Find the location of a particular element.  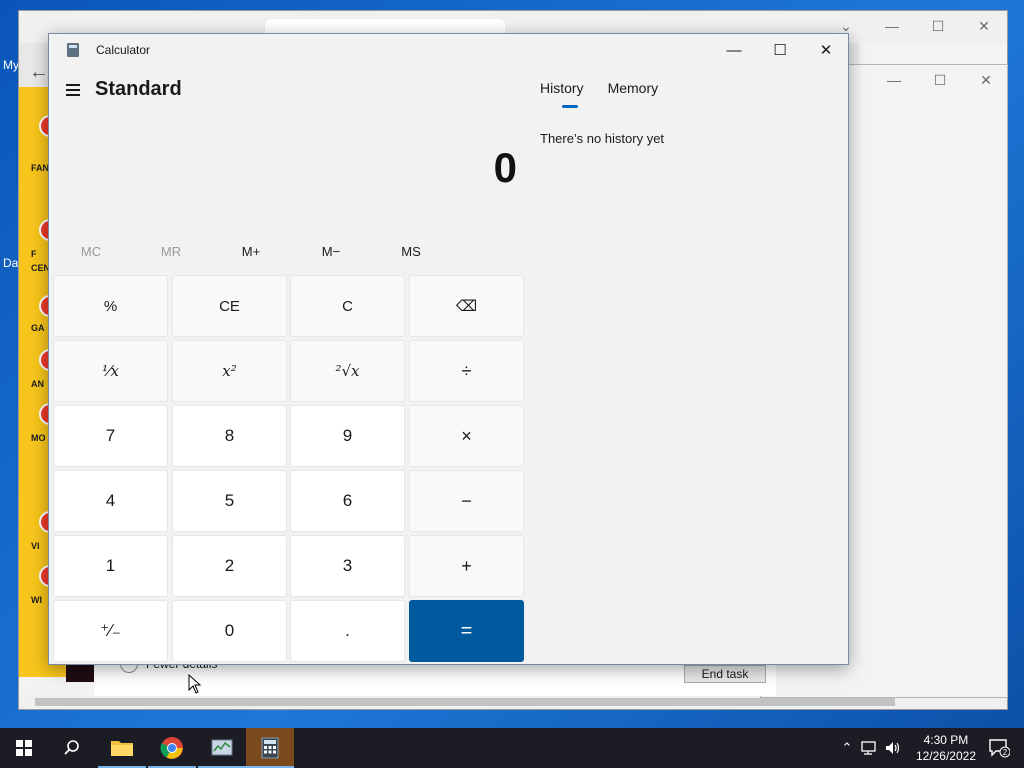

task-manager-icon is located at coordinates (222, 747).